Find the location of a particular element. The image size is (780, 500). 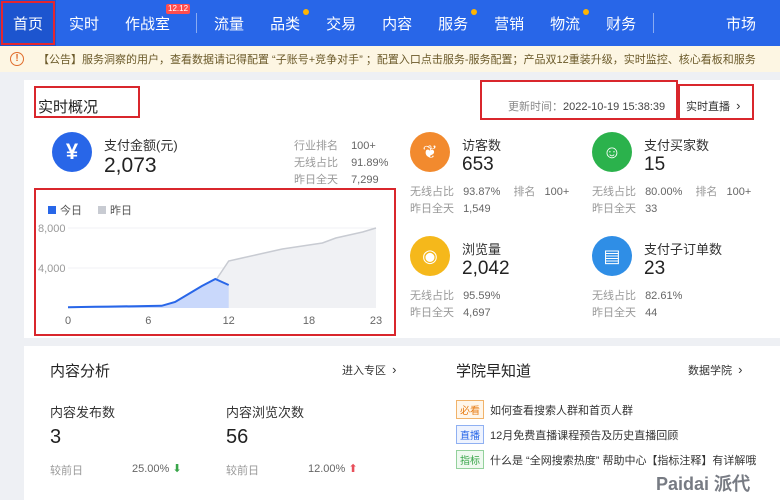

academy-item-text: 12月免费直播课程预告及历史直播回顾 is located at coordinates (584, 436).